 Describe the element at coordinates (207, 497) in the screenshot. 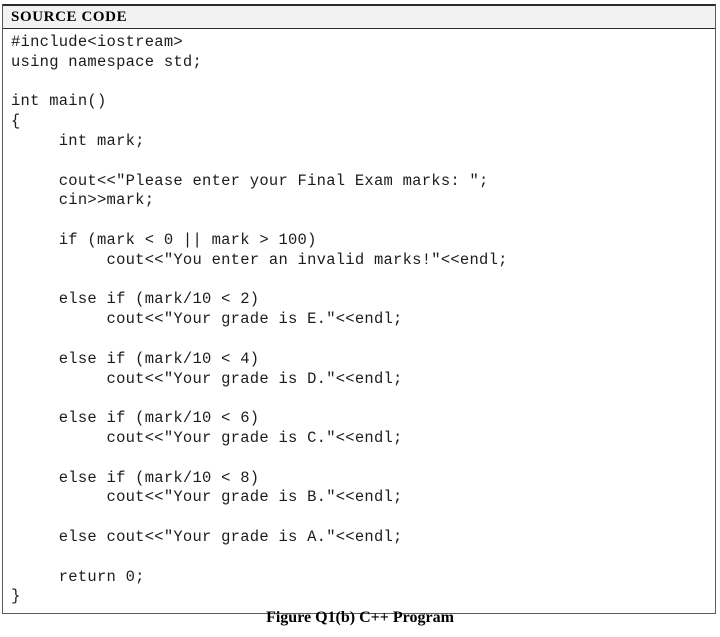

I see `code-line: cout<<"Your grade is B."<<endl;` at that location.